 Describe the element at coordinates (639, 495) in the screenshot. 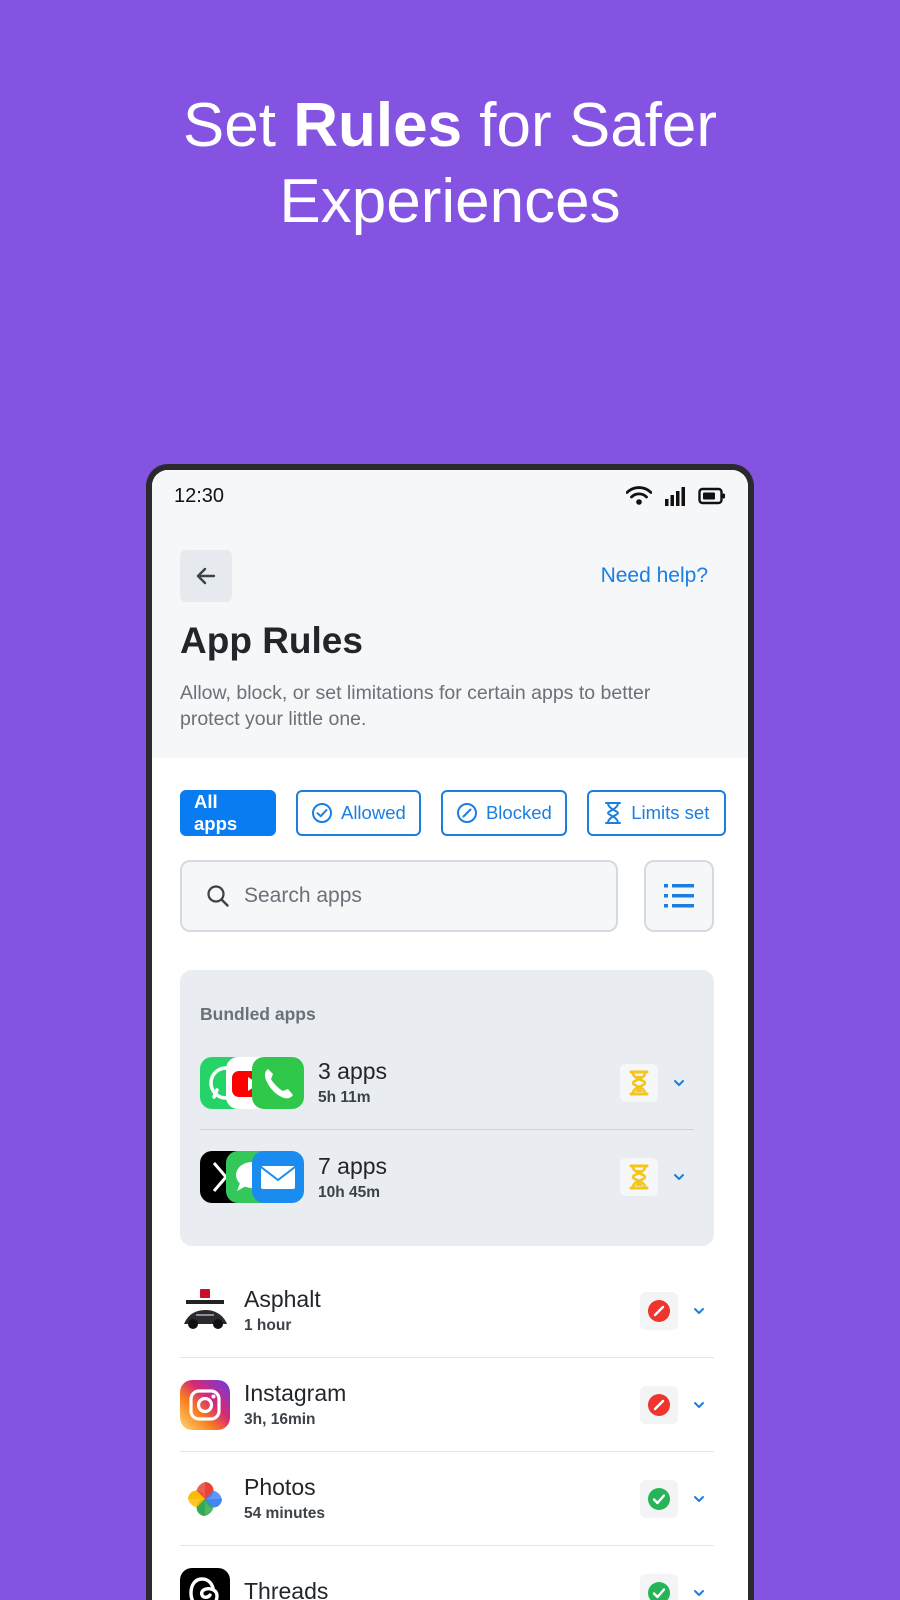

I see `wifi-icon` at that location.